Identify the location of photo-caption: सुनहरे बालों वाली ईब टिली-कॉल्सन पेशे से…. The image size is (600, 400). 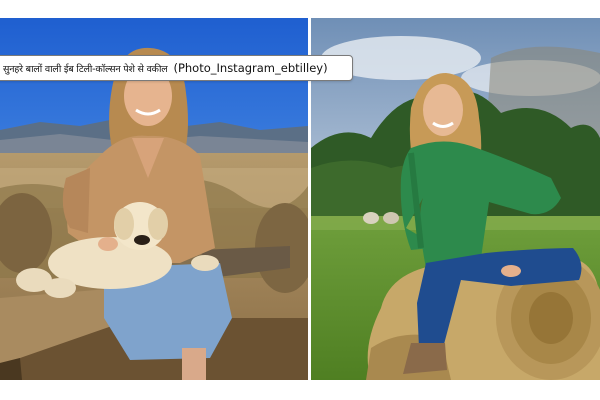
(176, 68).